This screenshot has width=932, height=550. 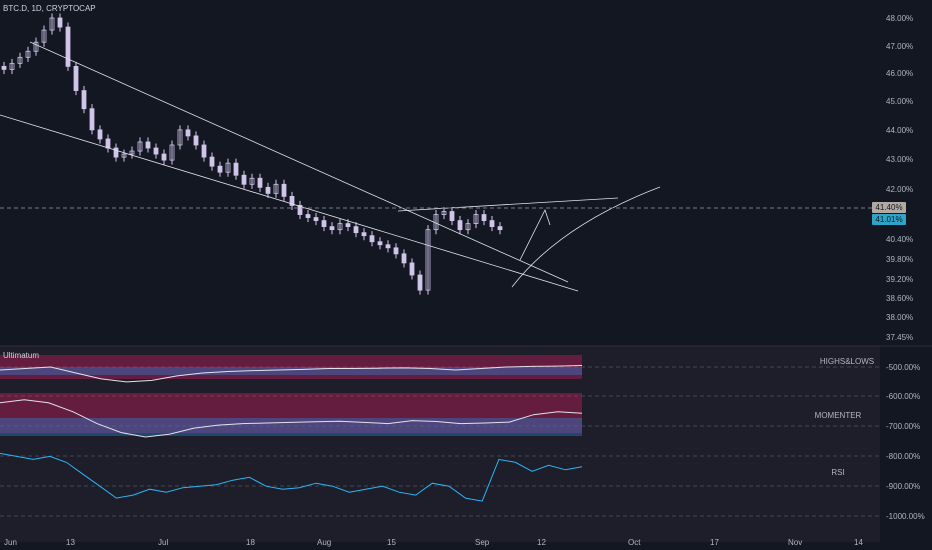 What do you see at coordinates (634, 542) in the screenshot?
I see `time-axis-label: Oct` at bounding box center [634, 542].